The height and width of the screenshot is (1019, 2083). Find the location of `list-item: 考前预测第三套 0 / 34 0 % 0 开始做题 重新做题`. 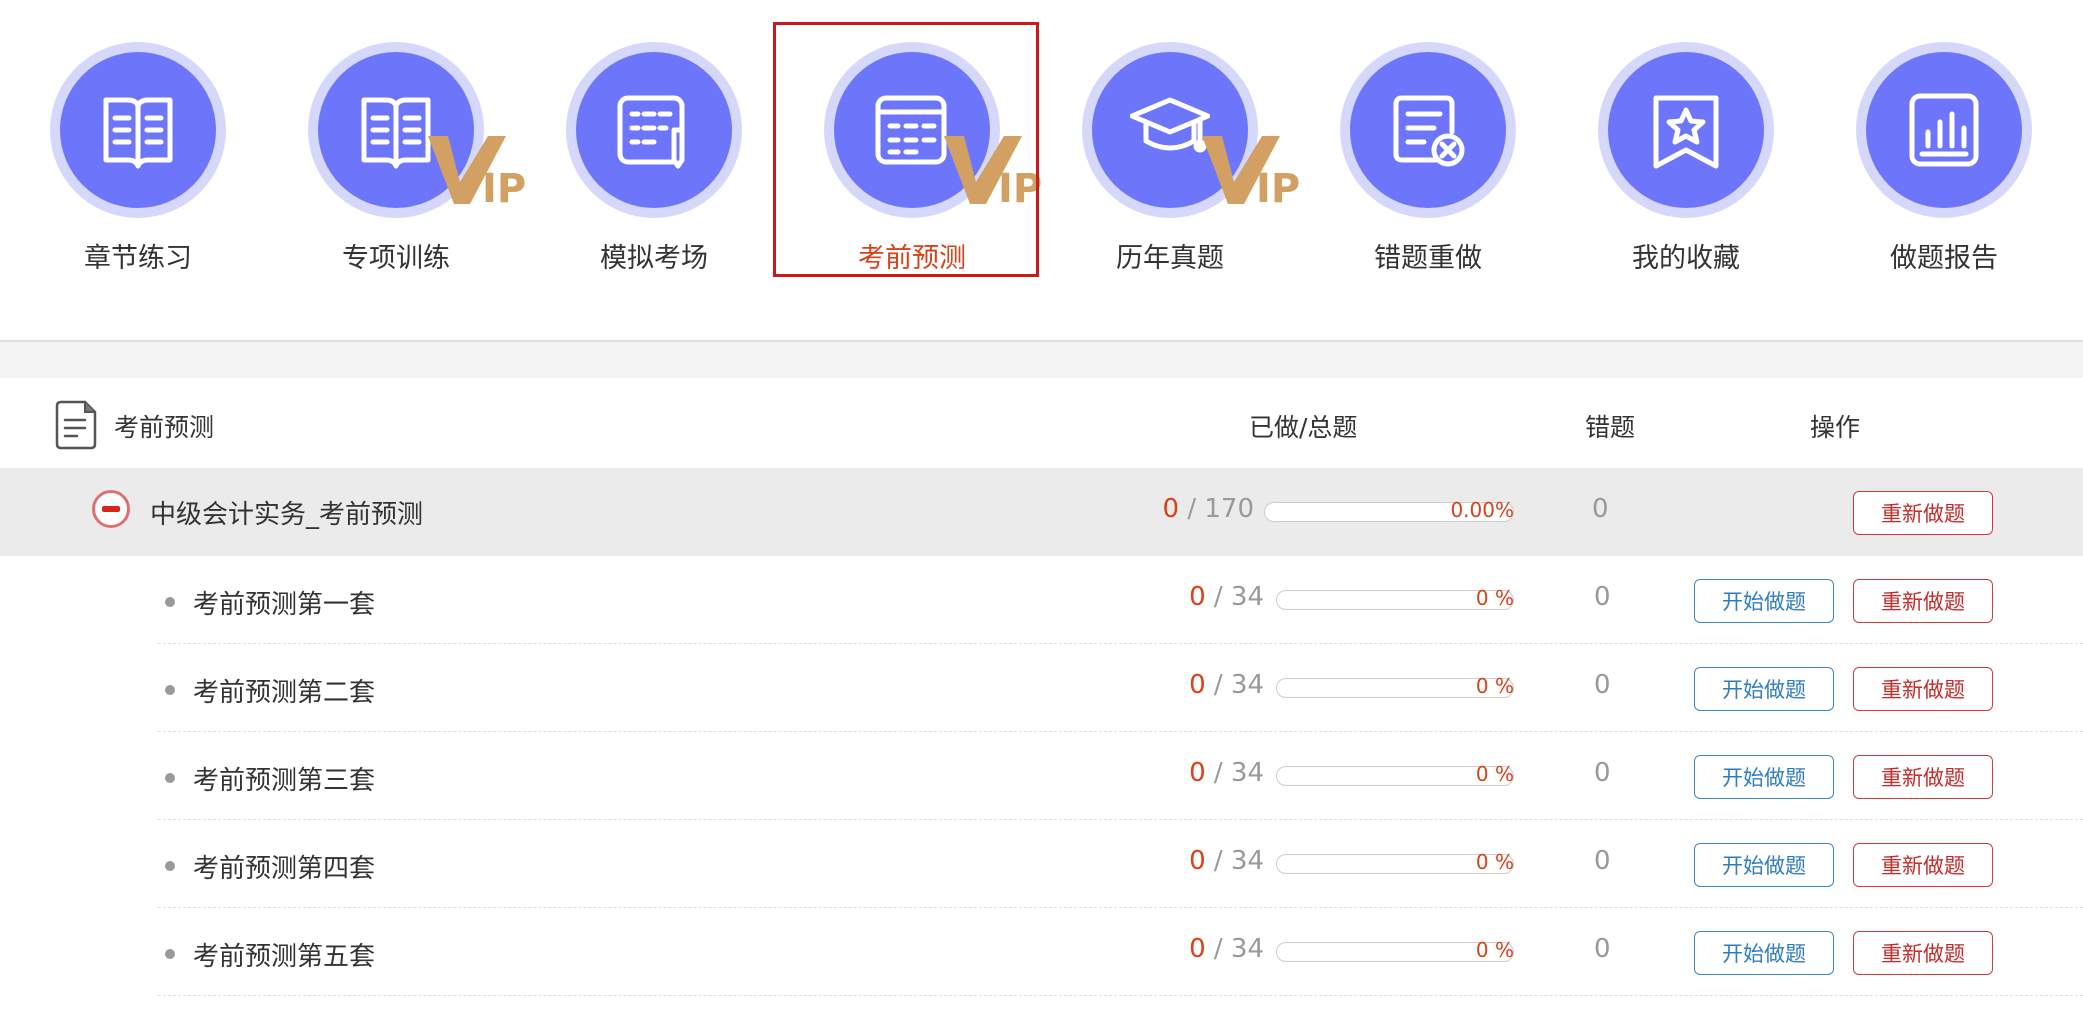

list-item: 考前预测第三套 0 / 34 0 % 0 开始做题 重新做题 is located at coordinates (1041, 776).